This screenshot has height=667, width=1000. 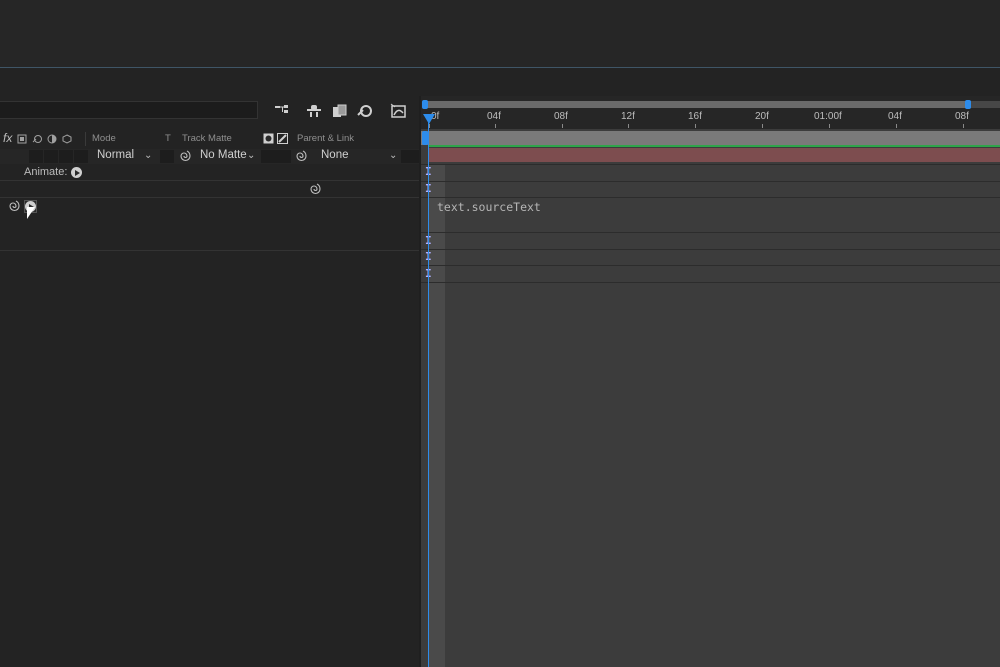 I want to click on motion-blur-icon, so click(x=365, y=111).